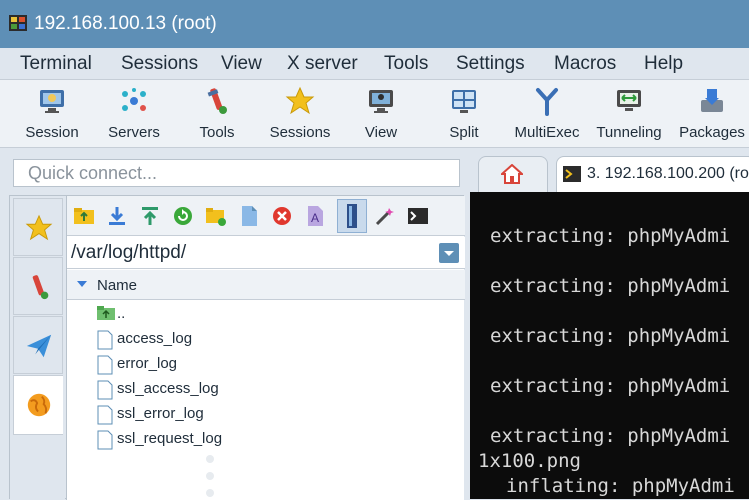 The width and height of the screenshot is (749, 500). What do you see at coordinates (585, 64) in the screenshot?
I see `menu-macros: Macros` at bounding box center [585, 64].